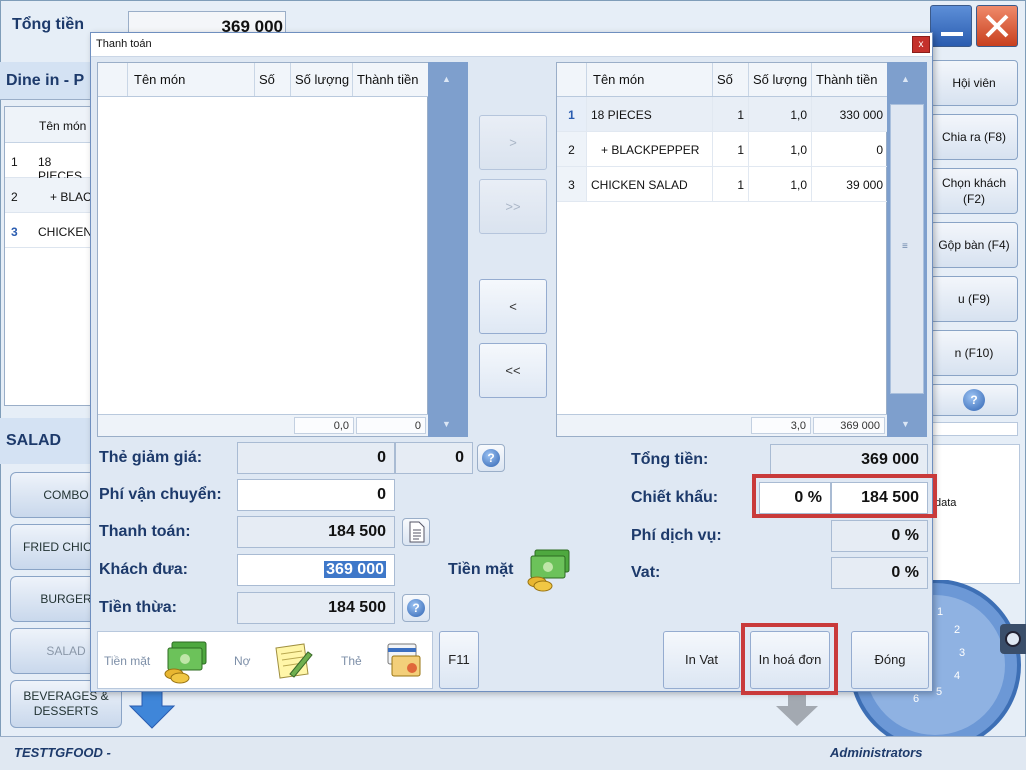 This screenshot has height=770, width=1026. Describe the element at coordinates (316, 495) in the screenshot. I see `shipping-field: 0` at that location.